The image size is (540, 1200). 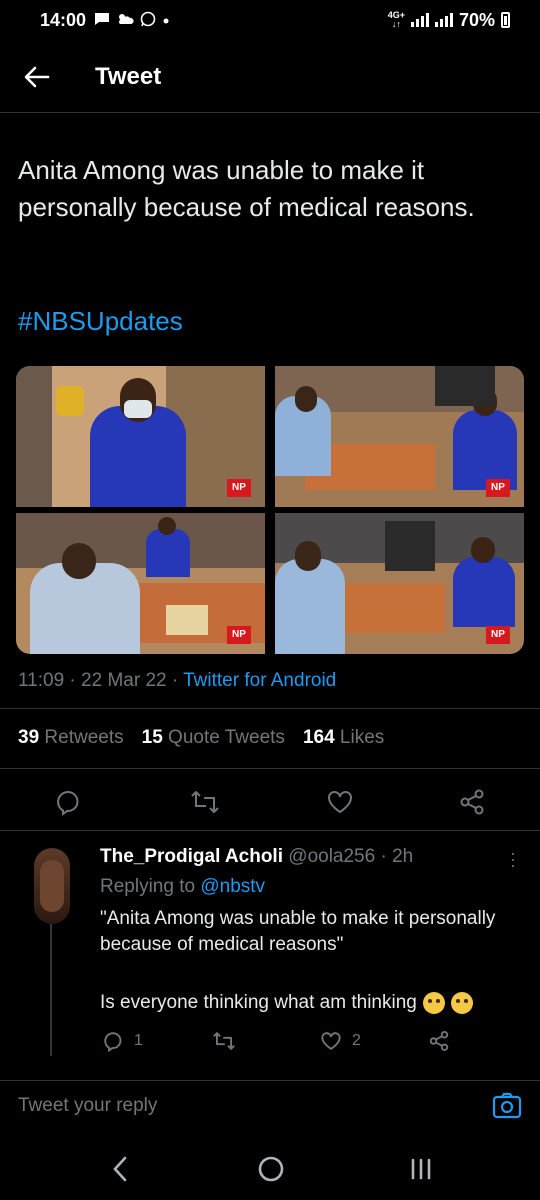 I want to click on tweet-stats: 39 Retweets 15 Quote Tweets 164 Likes, so click(x=201, y=738).